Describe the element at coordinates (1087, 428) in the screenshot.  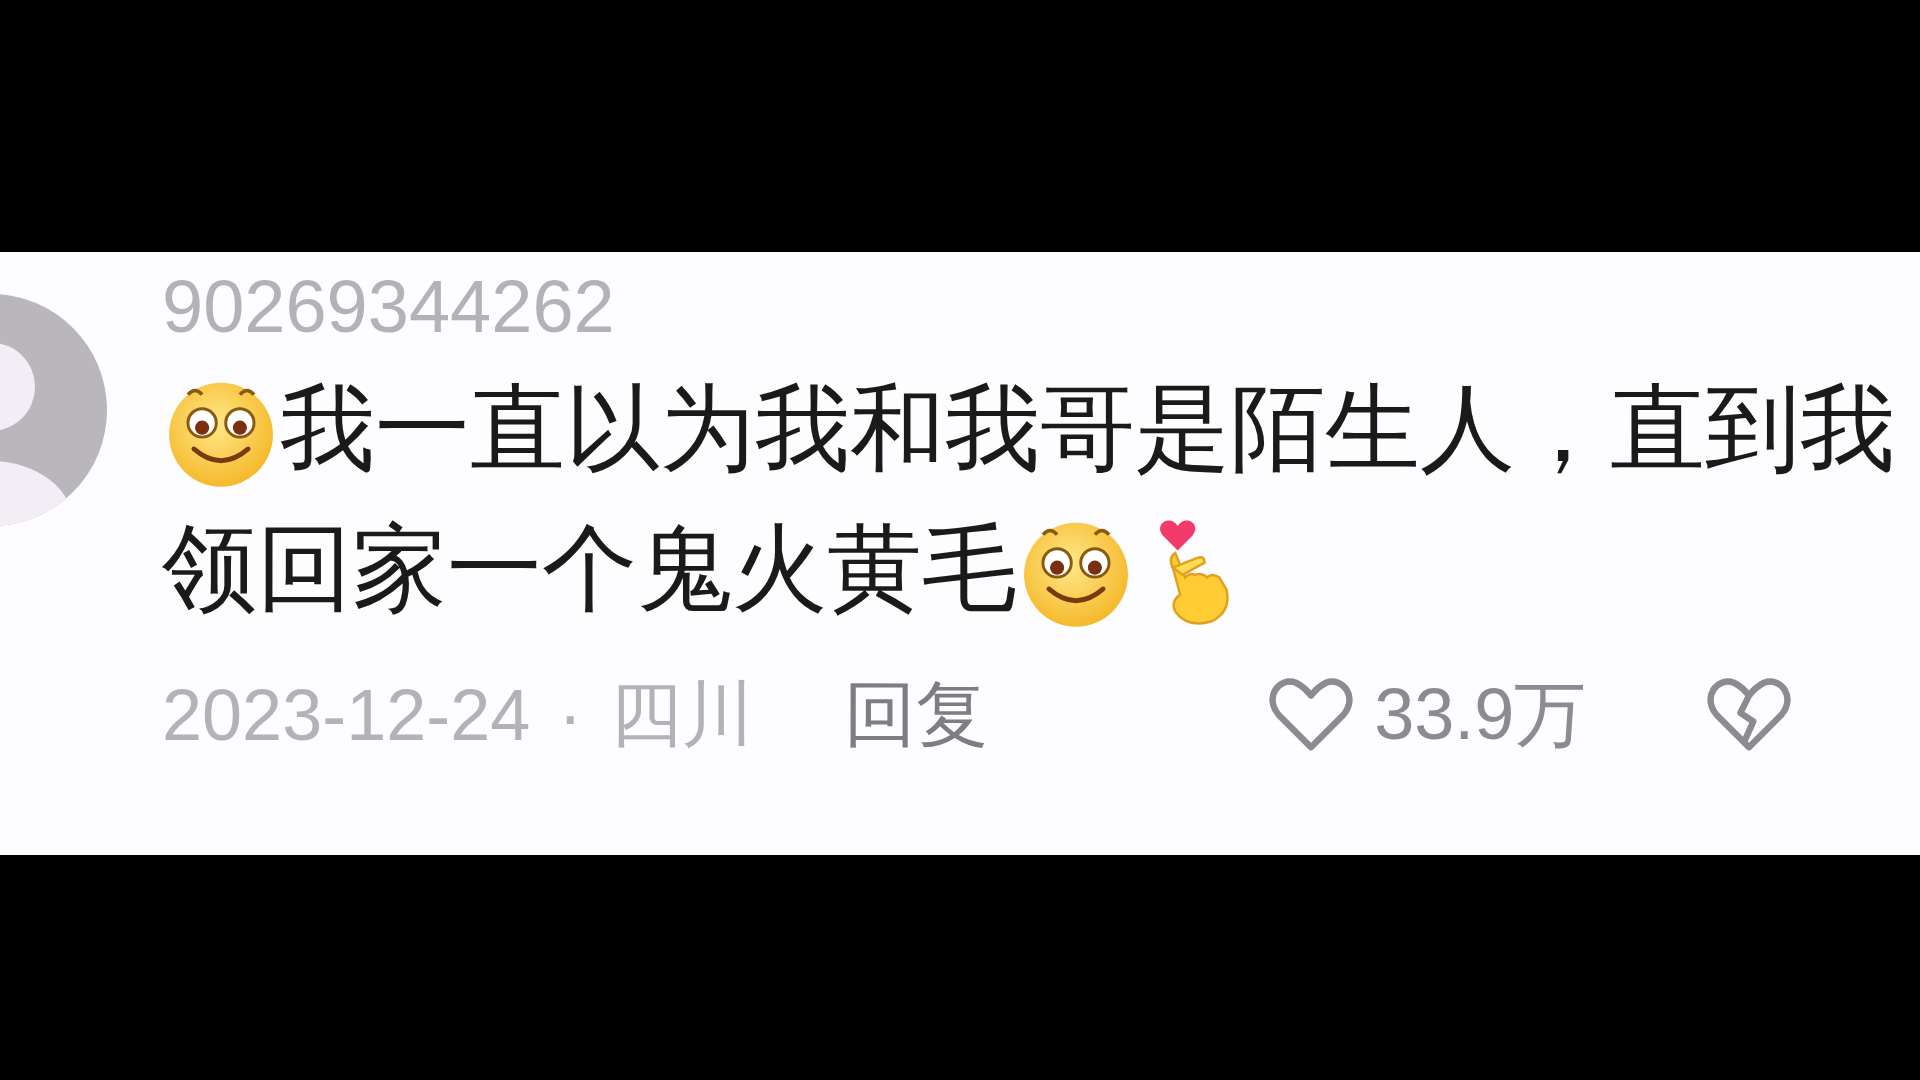
I see `comment-text: 我一直以为我和我哥是陌生人，直到我` at that location.